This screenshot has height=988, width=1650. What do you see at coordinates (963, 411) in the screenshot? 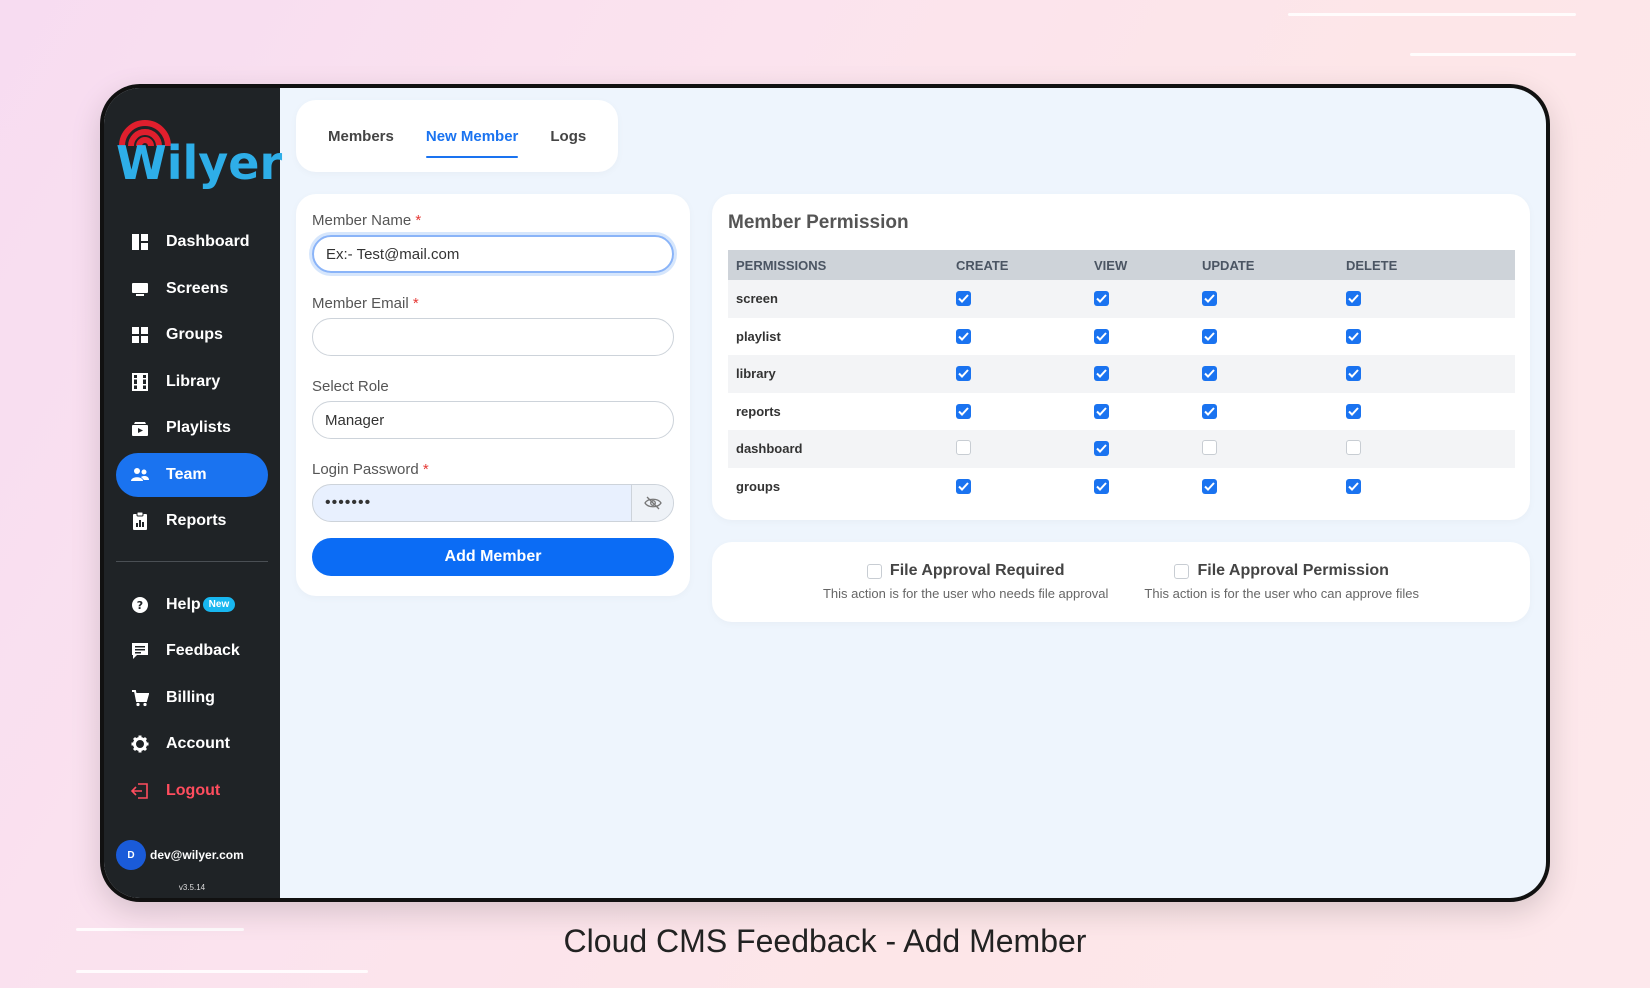
I see `reports-create-checkbox` at bounding box center [963, 411].